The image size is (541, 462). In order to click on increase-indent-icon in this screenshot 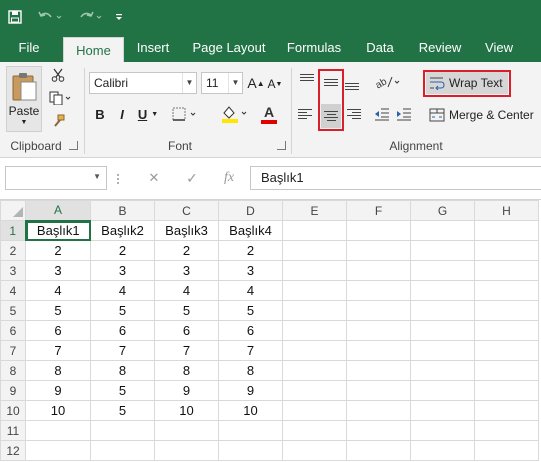, I will do `click(404, 114)`.